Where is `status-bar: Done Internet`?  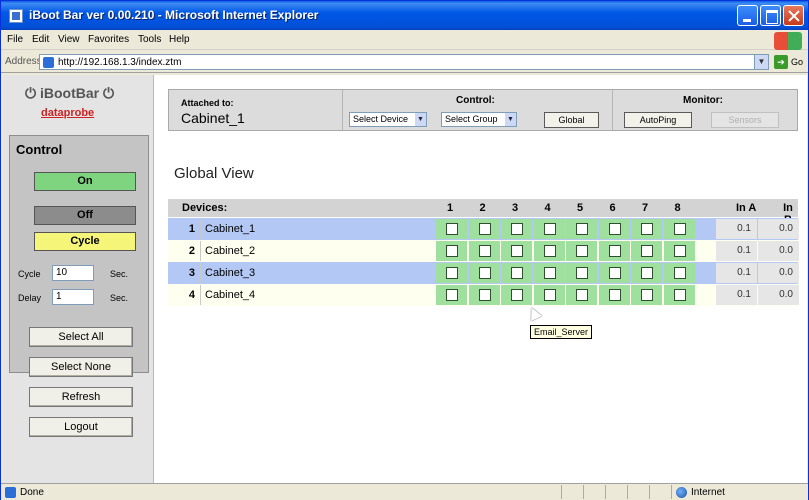
status-bar: Done Internet is located at coordinates (404, 491).